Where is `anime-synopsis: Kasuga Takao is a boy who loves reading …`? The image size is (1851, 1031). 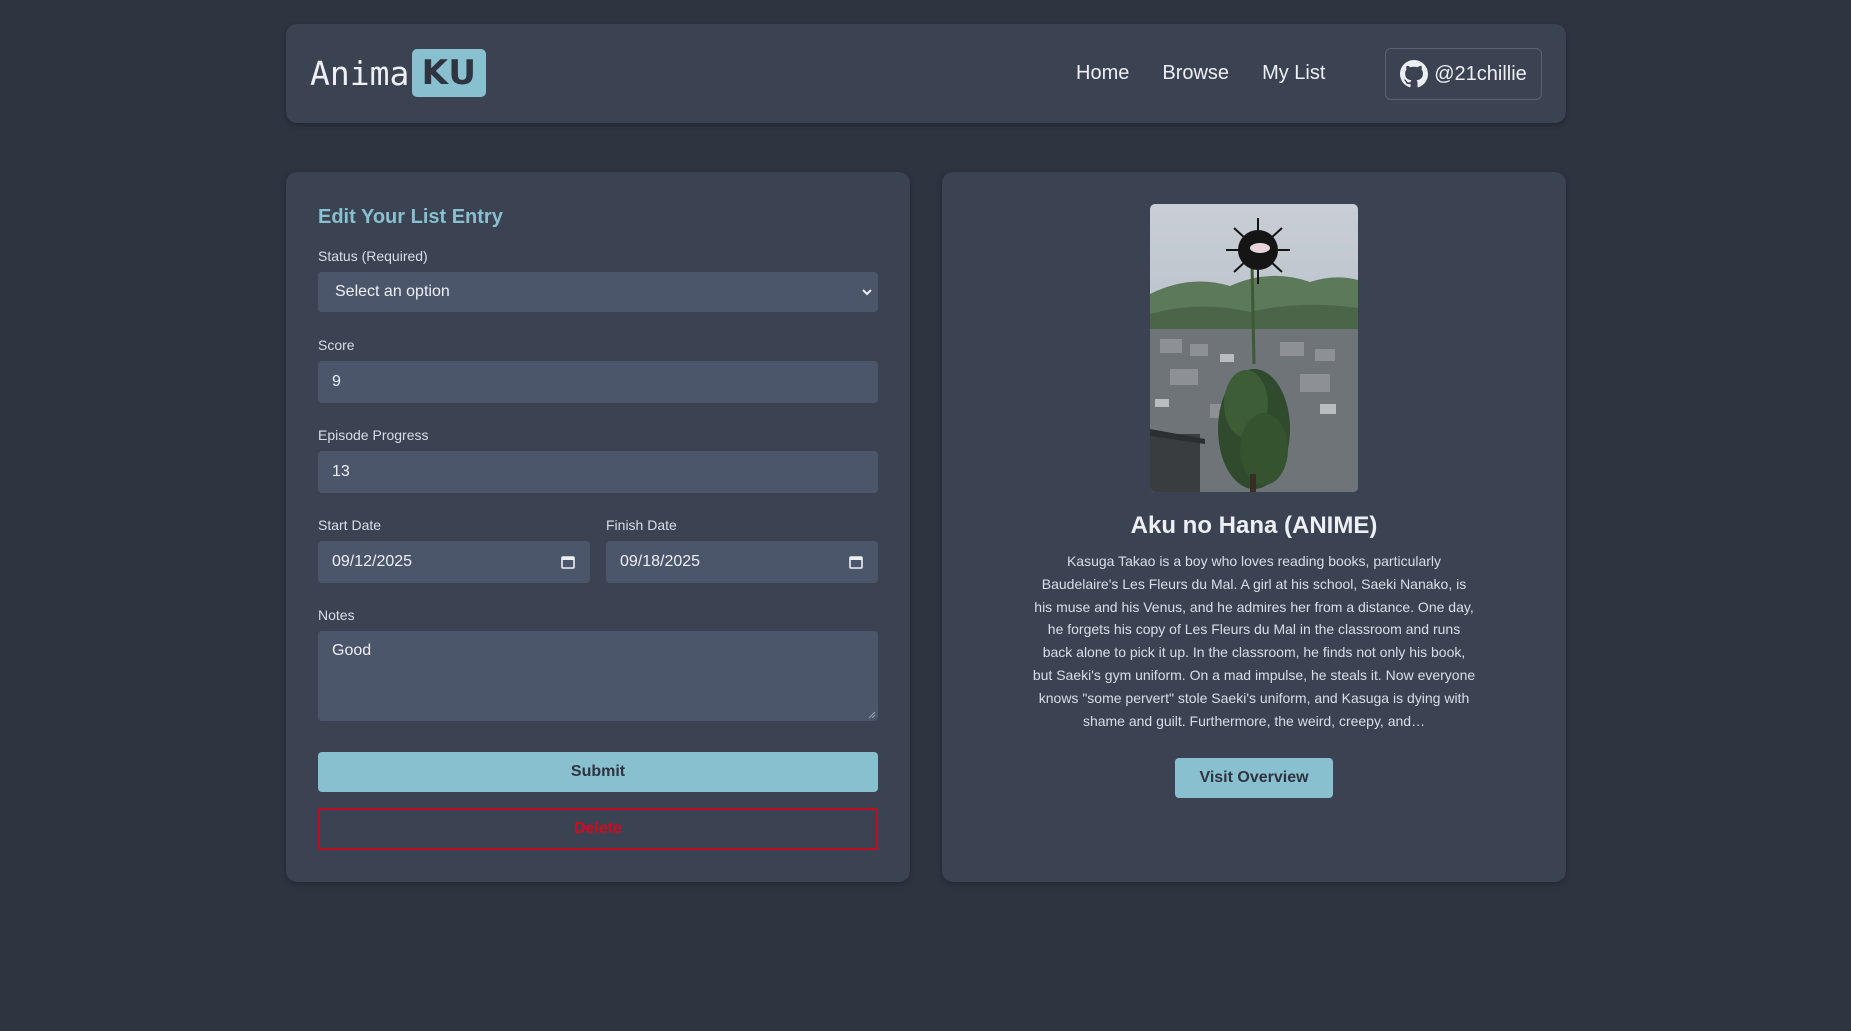 anime-synopsis: Kasuga Takao is a boy who loves reading … is located at coordinates (1254, 641).